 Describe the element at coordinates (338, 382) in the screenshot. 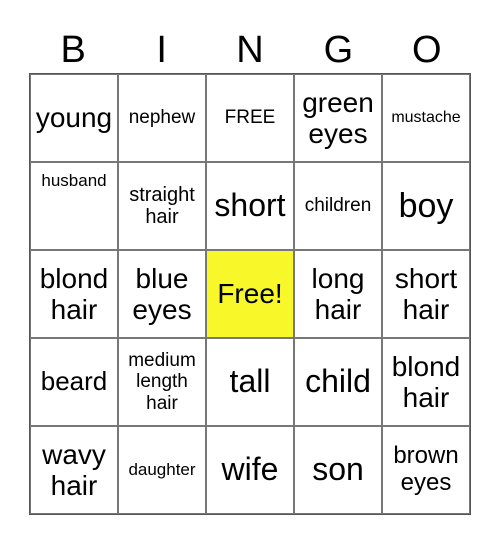

I see `bingo-cell: child` at that location.